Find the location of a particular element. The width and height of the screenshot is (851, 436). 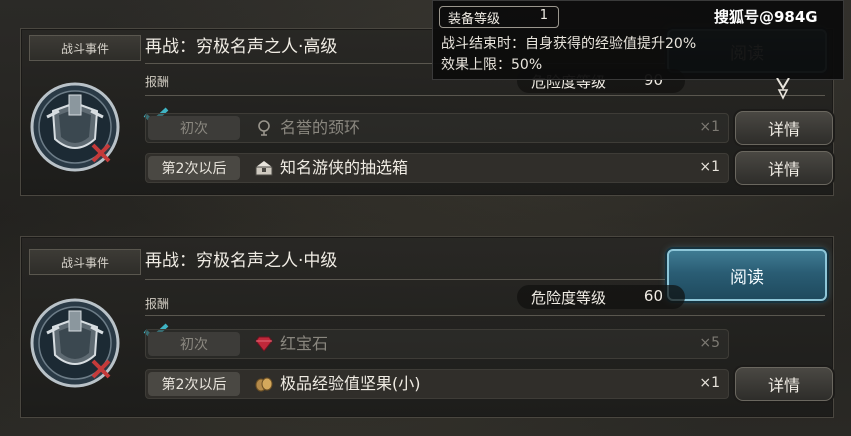

reward-item-name: 红宝石 is located at coordinates (304, 343).